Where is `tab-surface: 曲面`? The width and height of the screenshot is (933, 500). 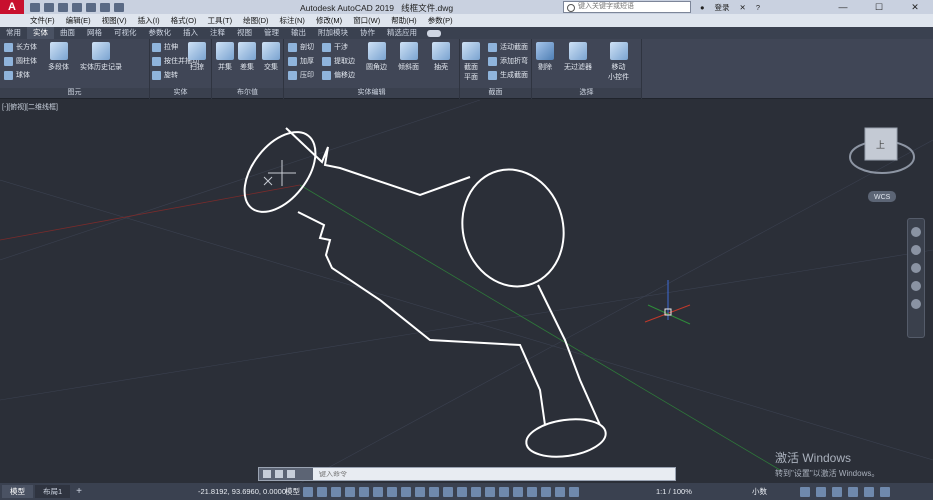
tab-surface: 曲面 is located at coordinates (67, 33).